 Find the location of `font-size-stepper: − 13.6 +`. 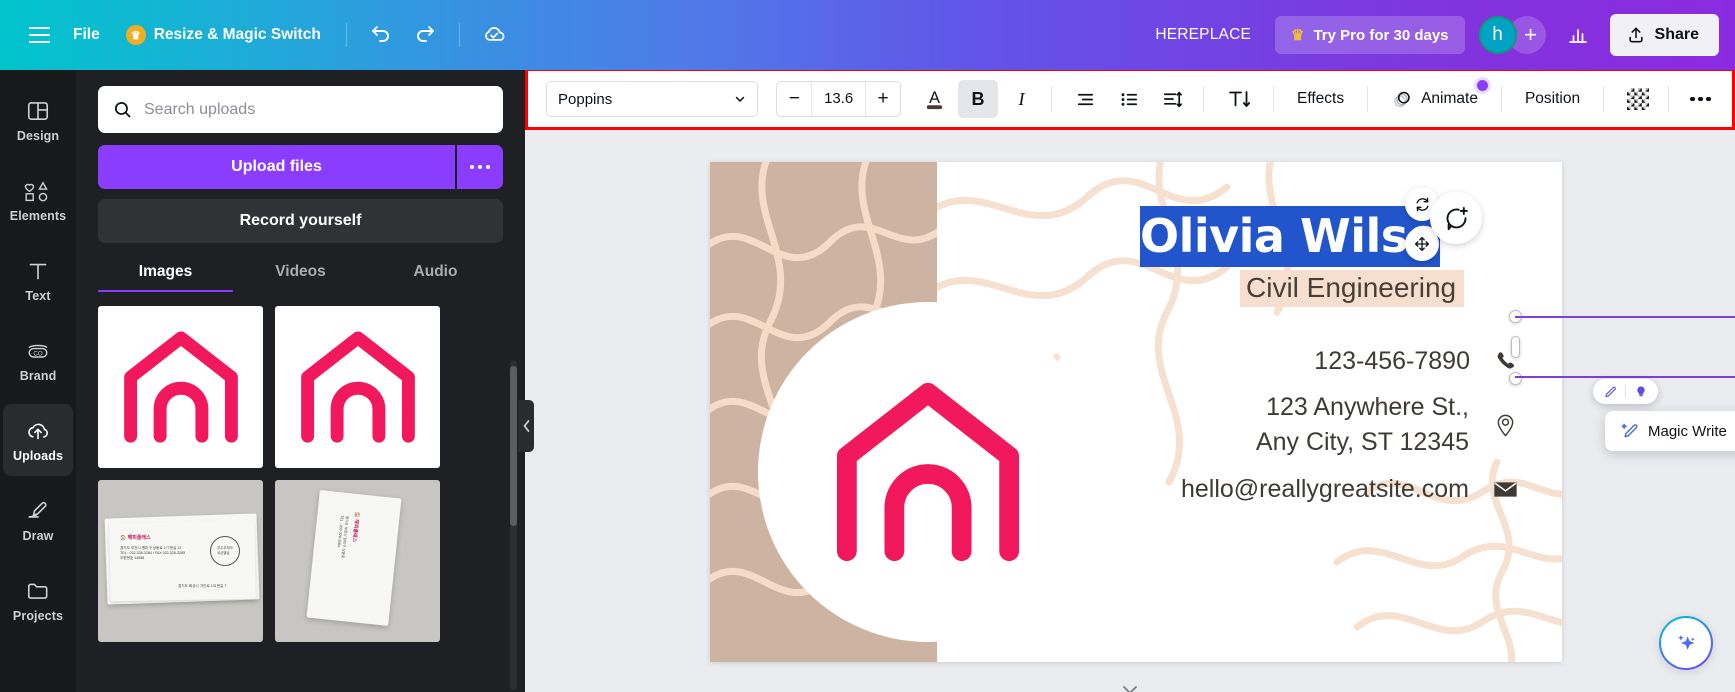

font-size-stepper: − 13.6 + is located at coordinates (838, 99).